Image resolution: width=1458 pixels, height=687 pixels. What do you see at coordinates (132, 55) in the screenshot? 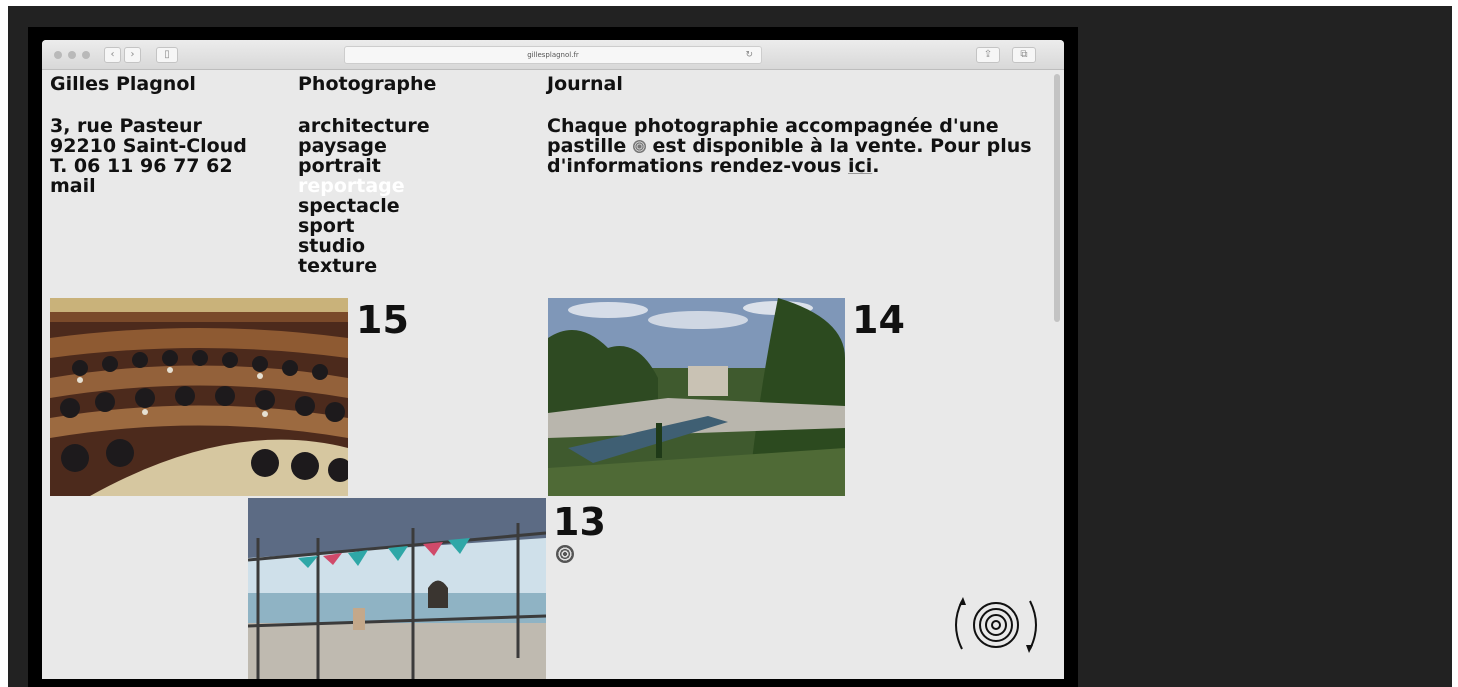
I see `forward-icon: ›` at bounding box center [132, 55].